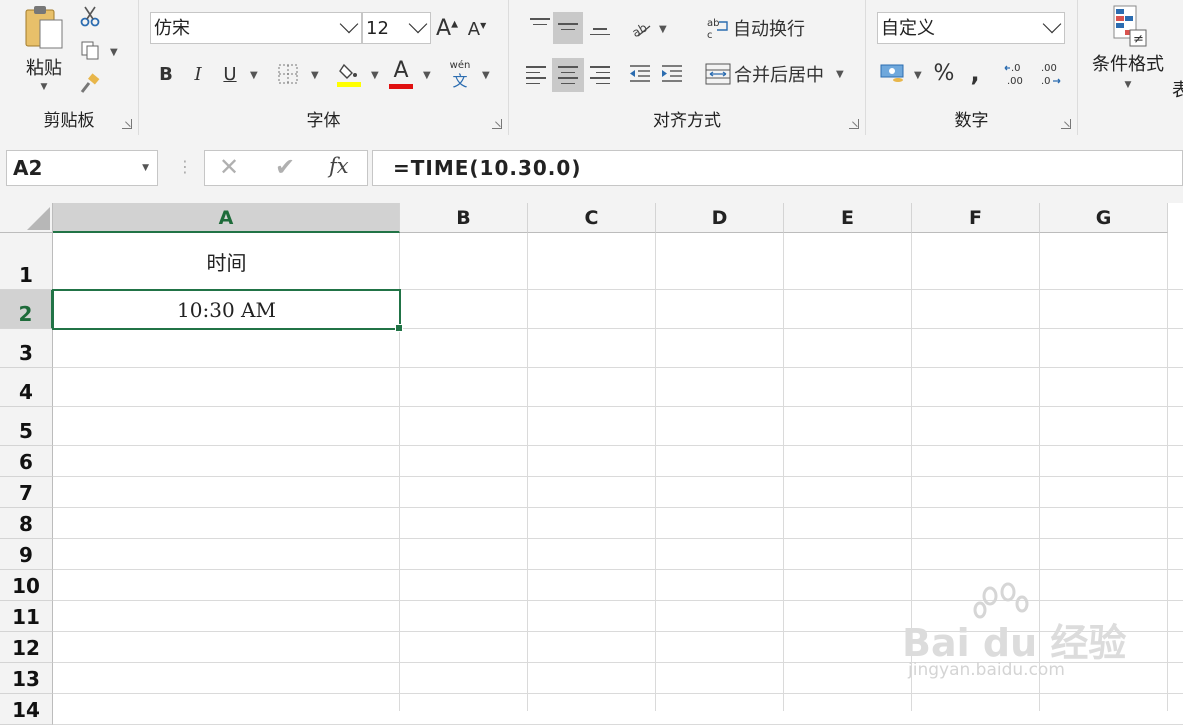 The width and height of the screenshot is (1183, 725). What do you see at coordinates (1177, 89) in the screenshot?
I see `next-command-partial-label: 表` at bounding box center [1177, 89].